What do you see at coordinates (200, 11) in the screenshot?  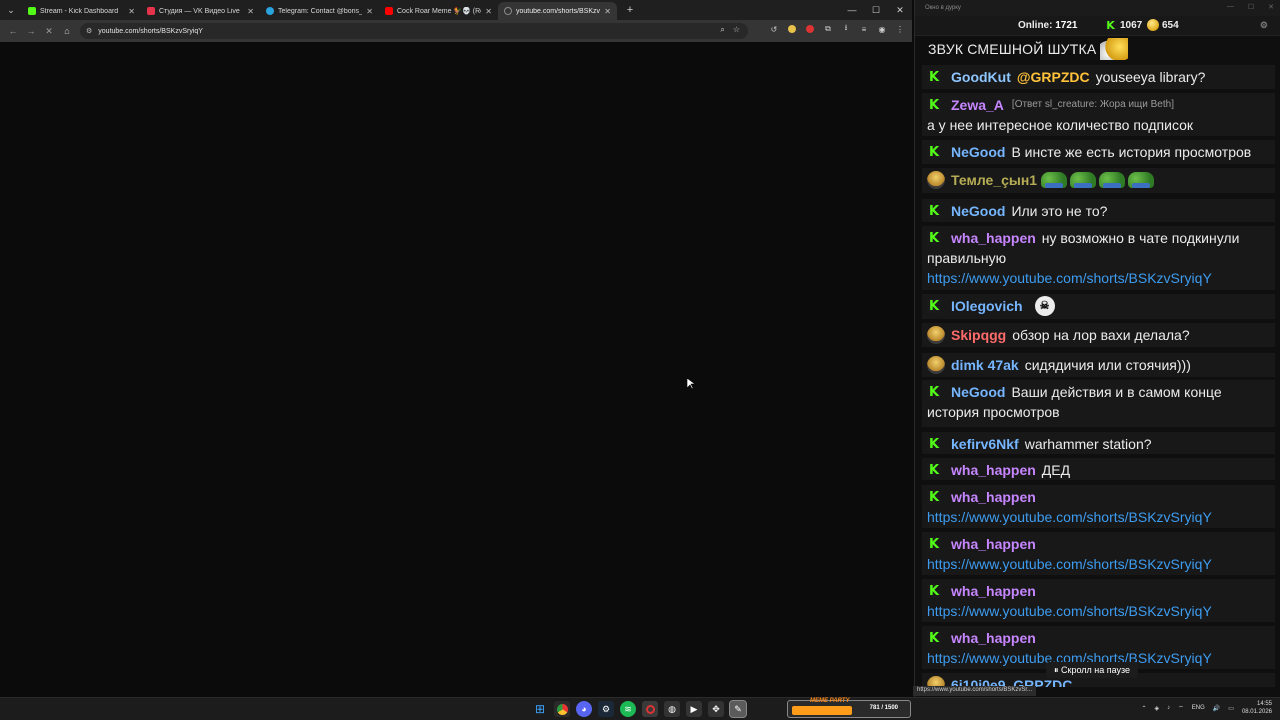 I see `tab-vk-studio: Студия — VK Видео Live ✕` at bounding box center [200, 11].